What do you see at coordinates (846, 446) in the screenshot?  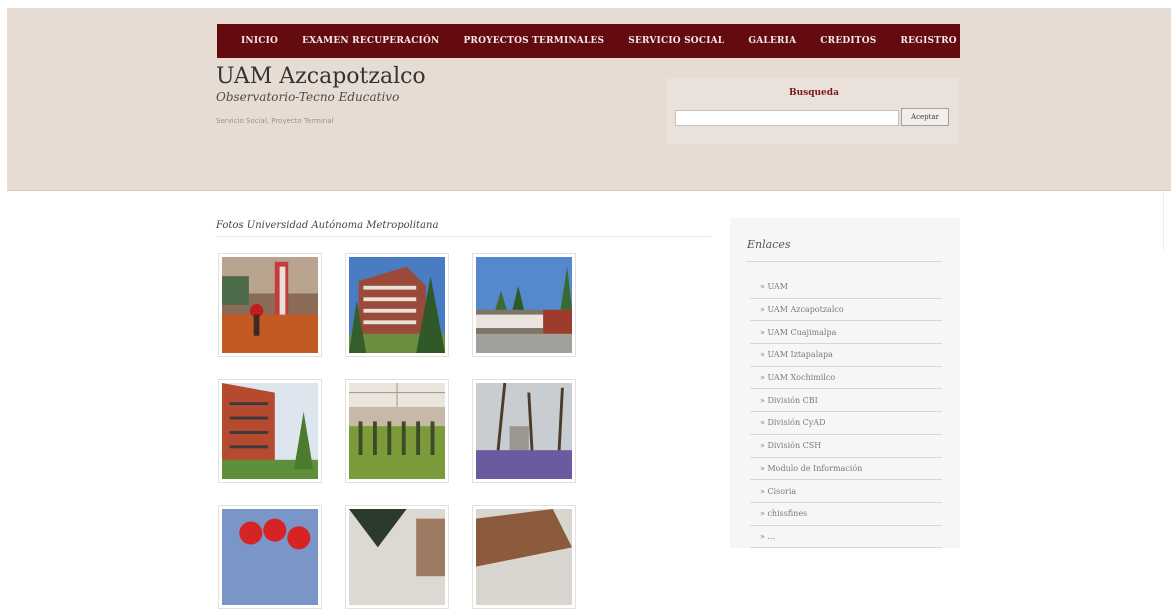 I see `sidebar-link-item: » División CSH` at bounding box center [846, 446].